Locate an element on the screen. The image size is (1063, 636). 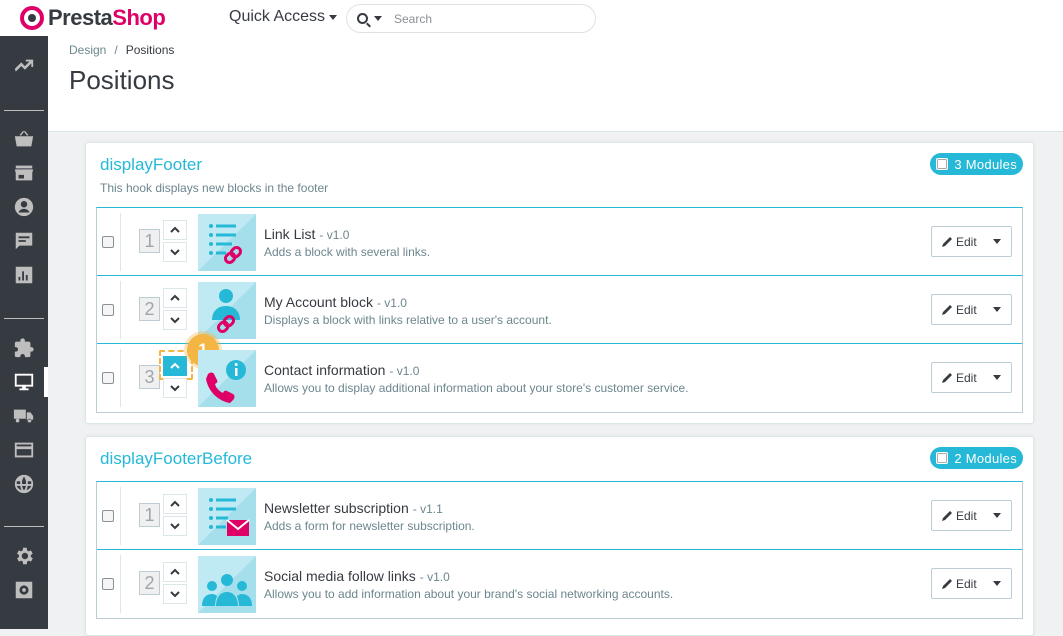
module-title: Link List - v1.0 is located at coordinates (306, 234).